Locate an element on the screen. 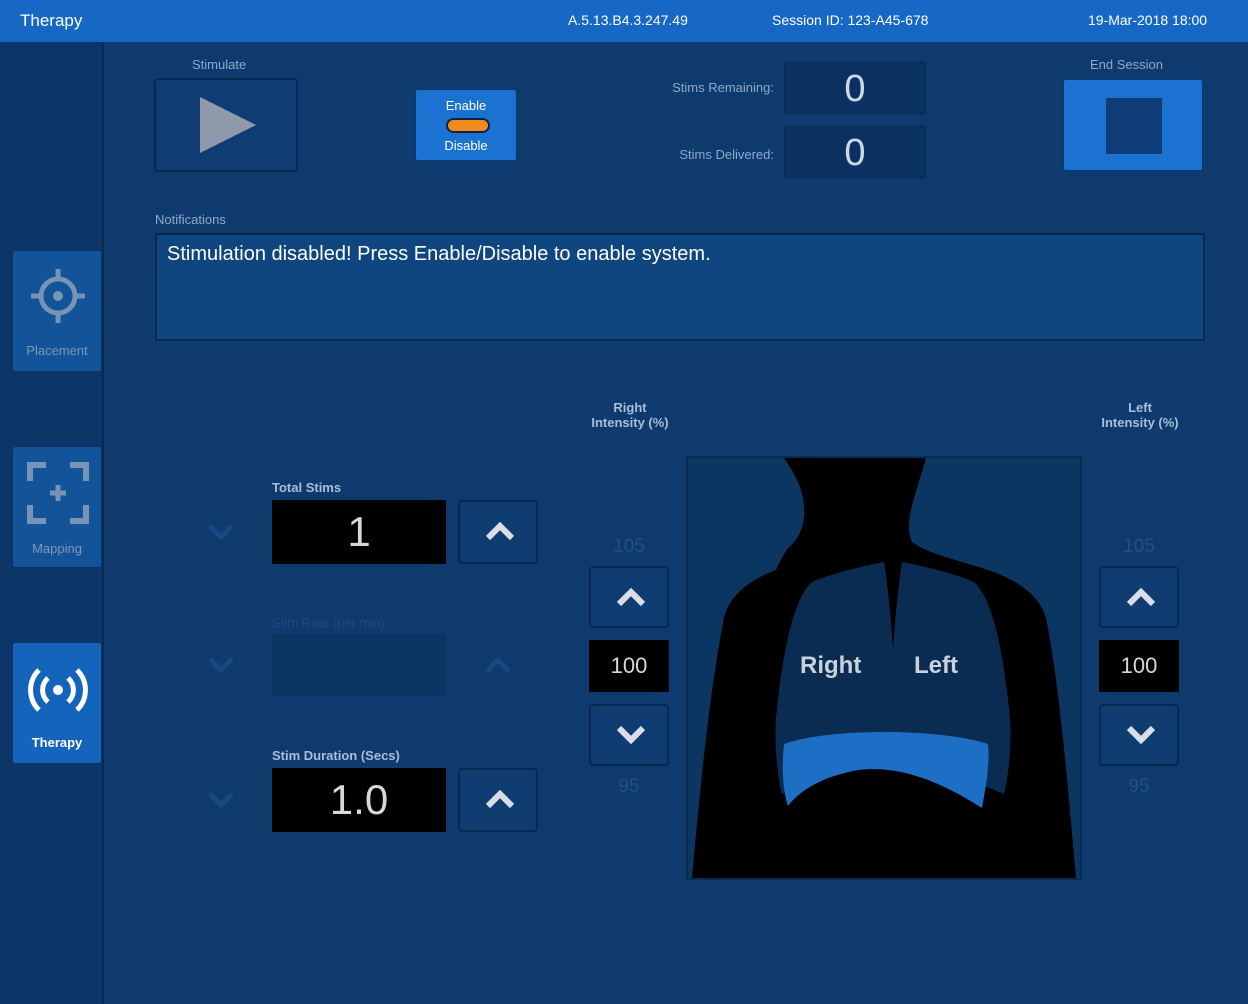  notifications-label: Notifications is located at coordinates (190, 219).